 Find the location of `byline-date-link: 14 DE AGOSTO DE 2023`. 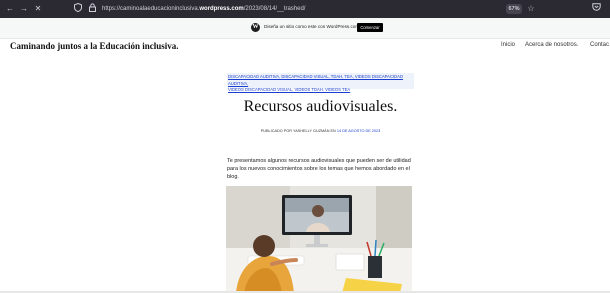

byline-date-link: 14 DE AGOSTO DE 2023 is located at coordinates (358, 131).